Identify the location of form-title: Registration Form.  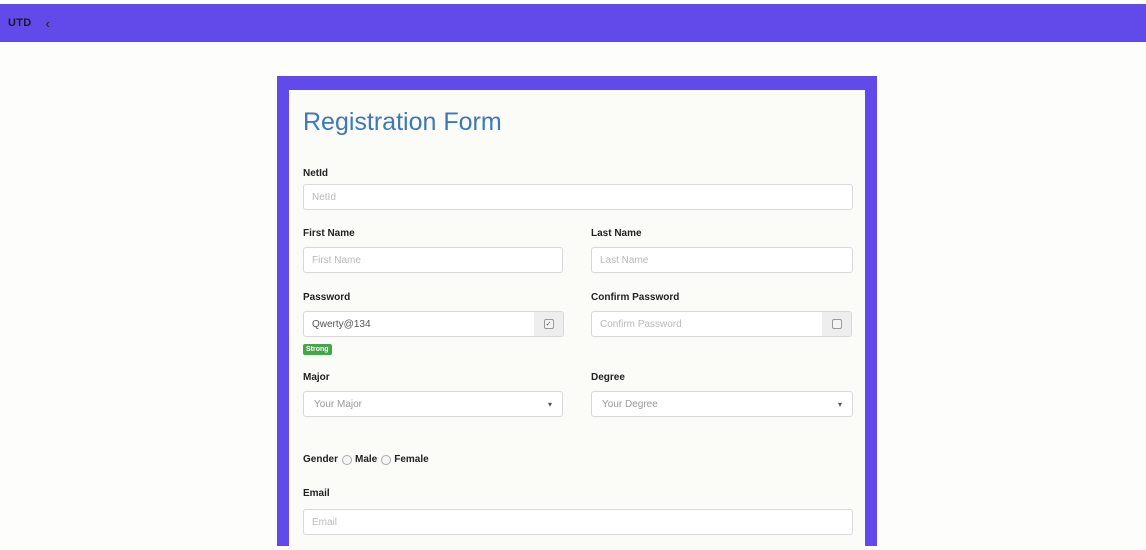
(402, 122).